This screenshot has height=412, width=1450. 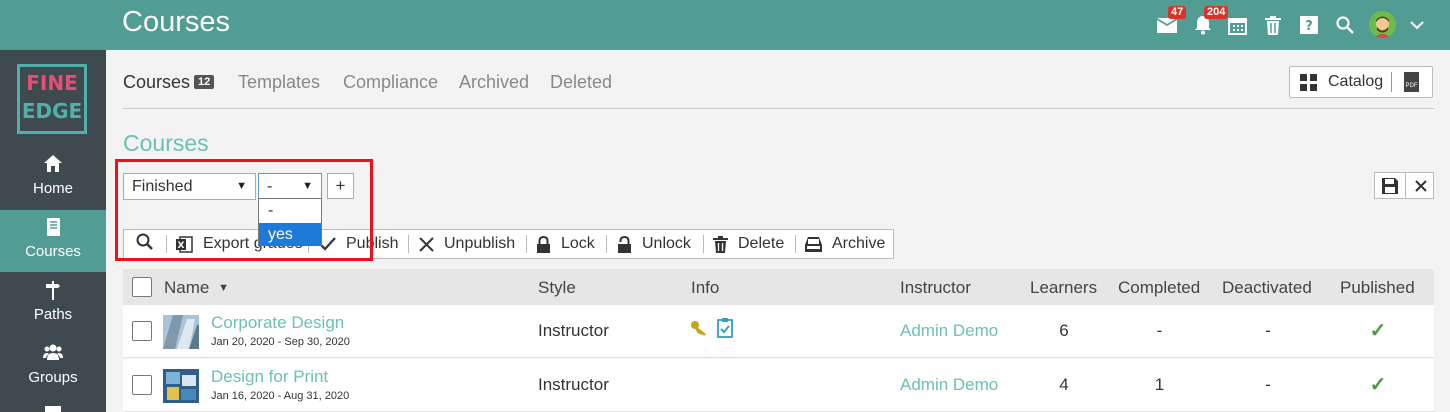 What do you see at coordinates (725, 25) in the screenshot?
I see `top-bar: Courses 47 204 ?` at bounding box center [725, 25].